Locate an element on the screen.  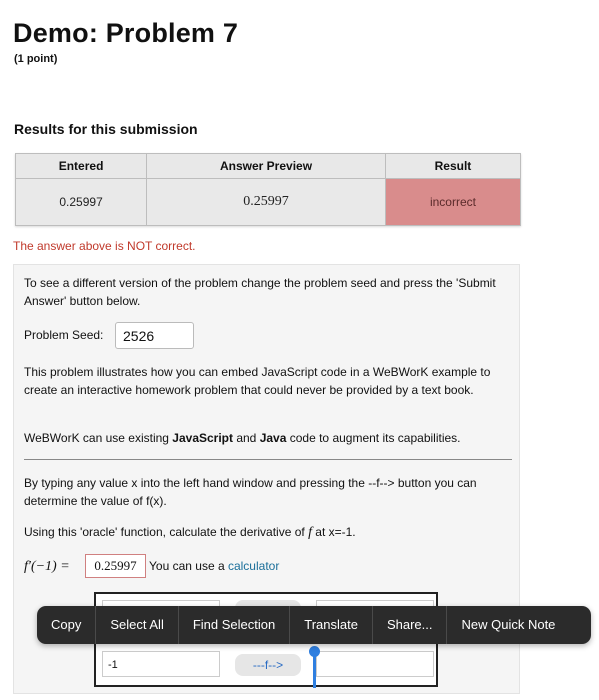
seed-label: Problem Seed: is located at coordinates (64, 335).